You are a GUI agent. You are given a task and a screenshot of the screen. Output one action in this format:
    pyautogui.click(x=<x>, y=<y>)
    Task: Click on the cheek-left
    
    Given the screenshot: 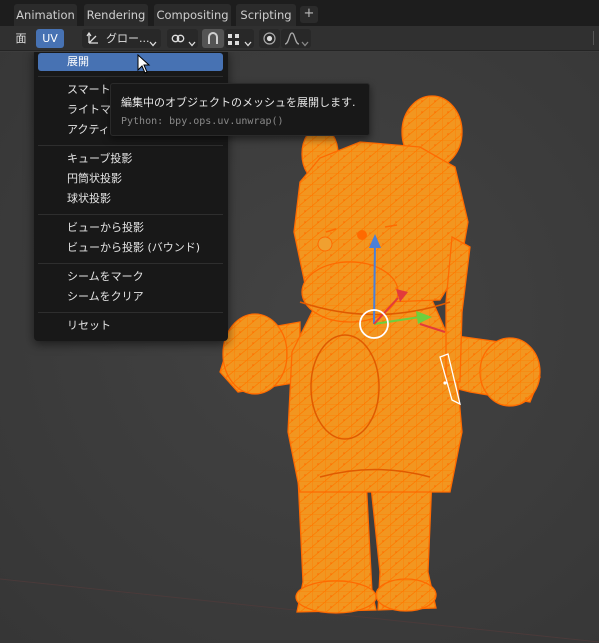 What is the action you would take?
    pyautogui.click(x=325, y=244)
    